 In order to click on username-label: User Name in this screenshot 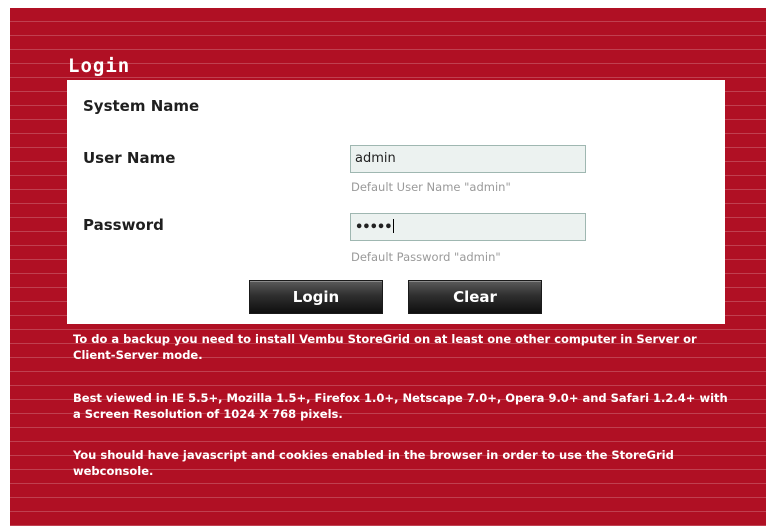, I will do `click(129, 158)`.